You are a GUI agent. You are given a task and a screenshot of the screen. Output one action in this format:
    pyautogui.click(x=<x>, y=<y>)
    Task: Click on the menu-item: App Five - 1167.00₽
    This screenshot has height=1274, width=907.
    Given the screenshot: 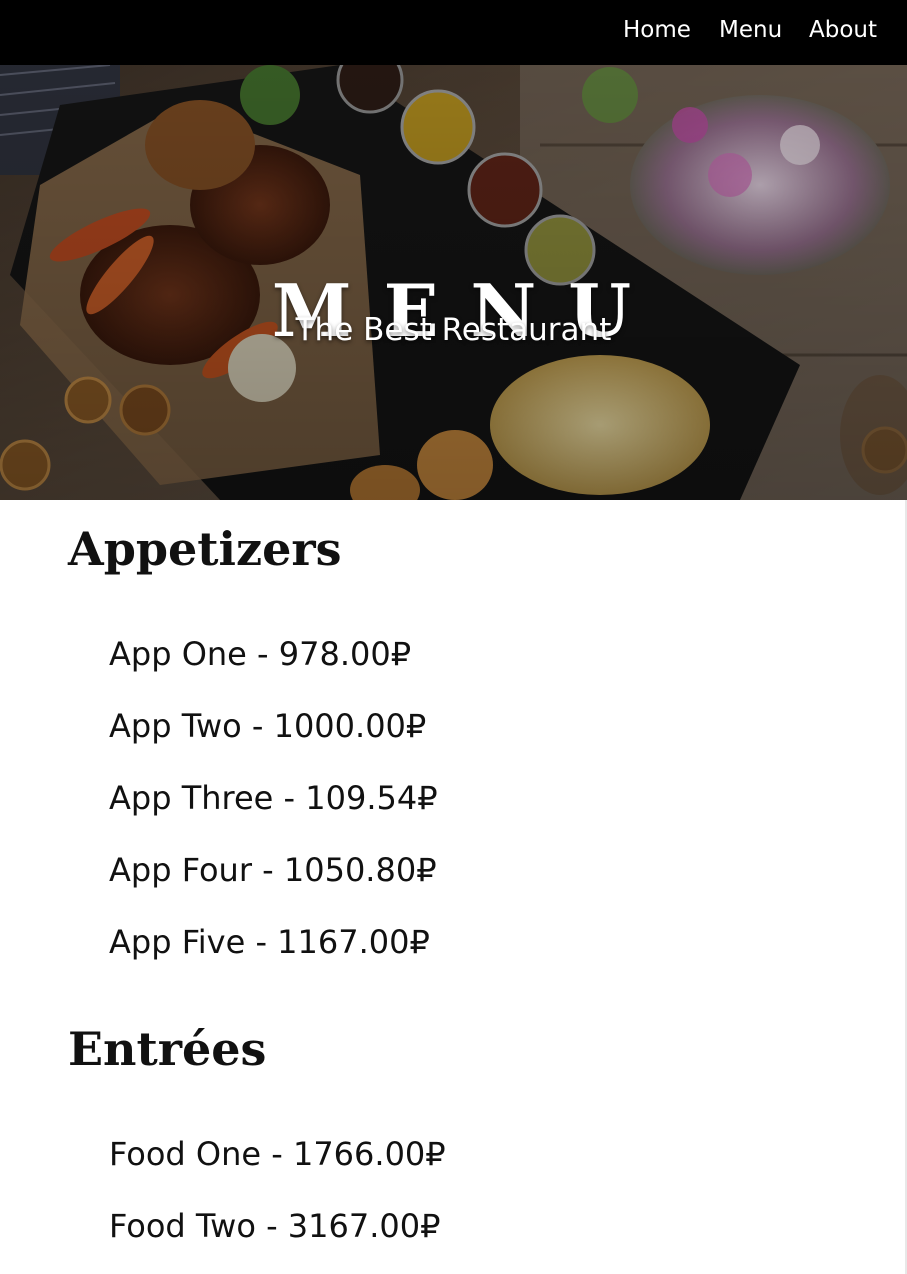 What is the action you would take?
    pyautogui.click(x=269, y=942)
    